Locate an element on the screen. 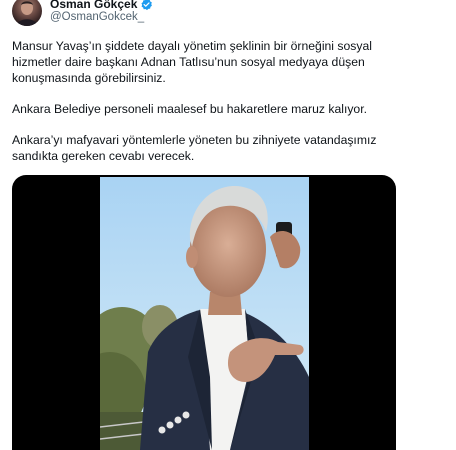 This screenshot has width=456, height=450. avatar-photo-icon is located at coordinates (27, 13).